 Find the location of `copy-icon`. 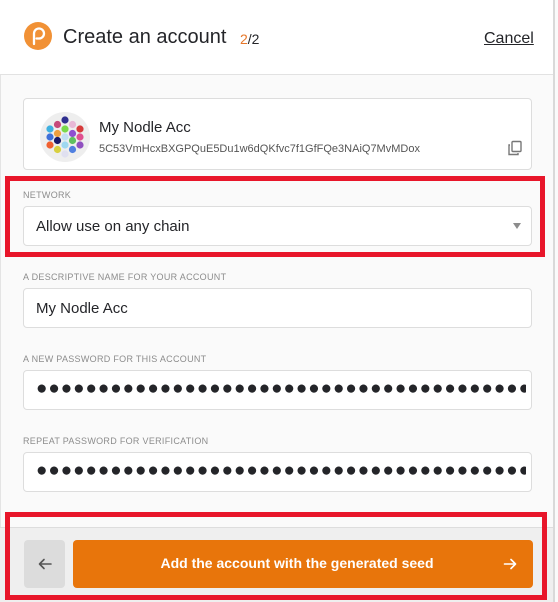

copy-icon is located at coordinates (515, 148).